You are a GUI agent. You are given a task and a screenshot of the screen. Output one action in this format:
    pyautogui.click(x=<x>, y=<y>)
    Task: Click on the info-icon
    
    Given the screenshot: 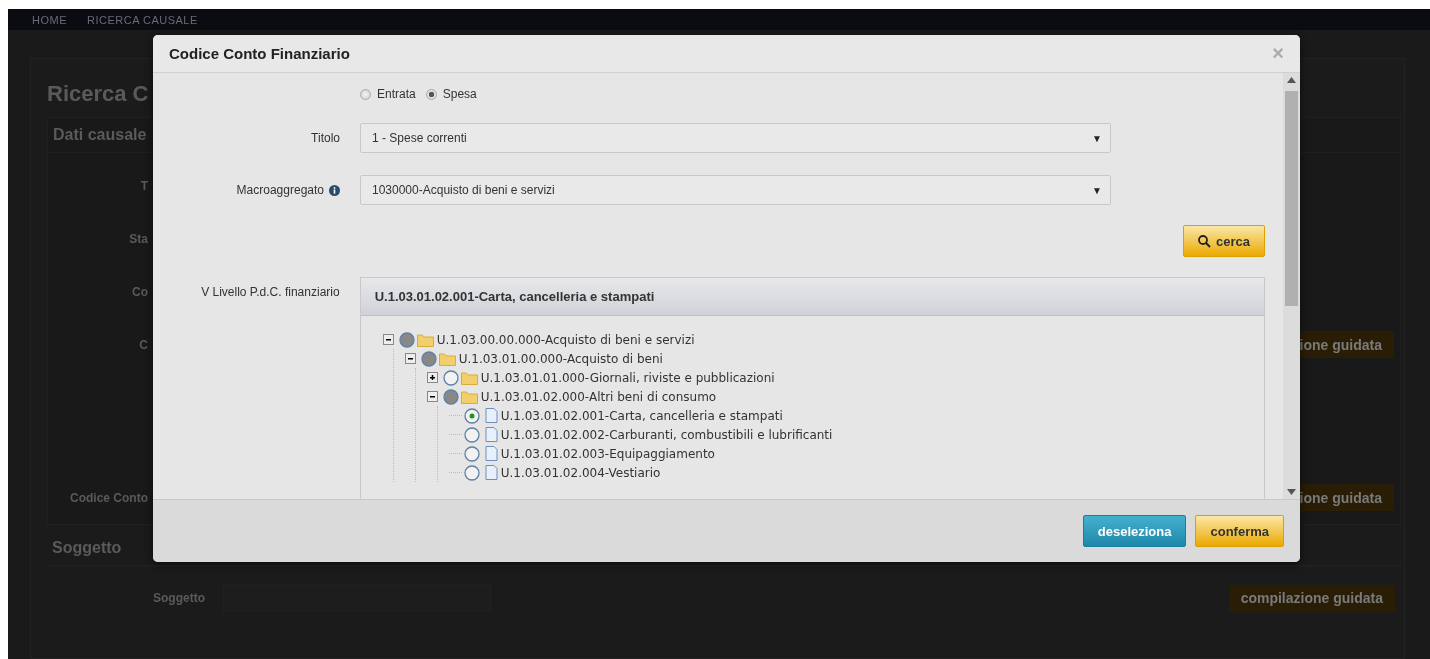 What is the action you would take?
    pyautogui.click(x=334, y=190)
    